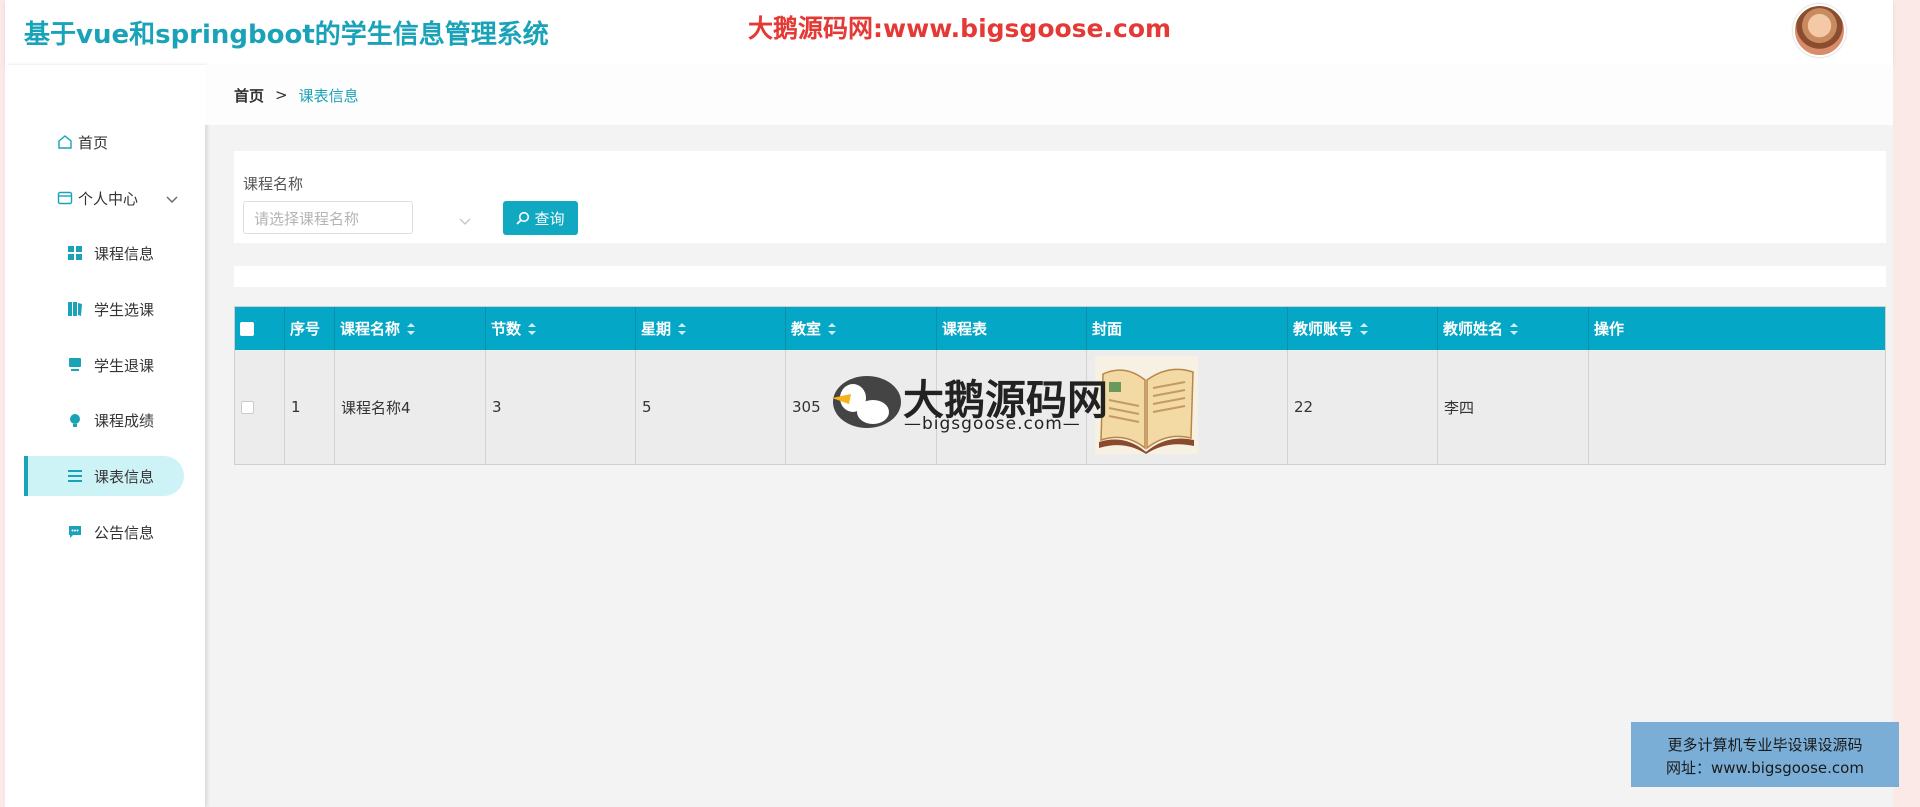 This screenshot has height=807, width=1920. I want to click on column-label: 课程名称, so click(370, 329).